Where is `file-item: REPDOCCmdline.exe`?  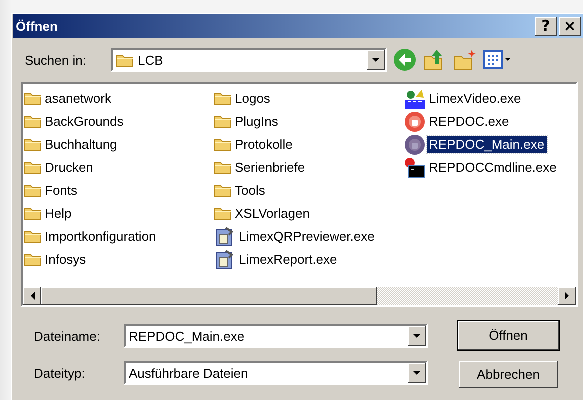 file-item: REPDOCCmdline.exe is located at coordinates (493, 167).